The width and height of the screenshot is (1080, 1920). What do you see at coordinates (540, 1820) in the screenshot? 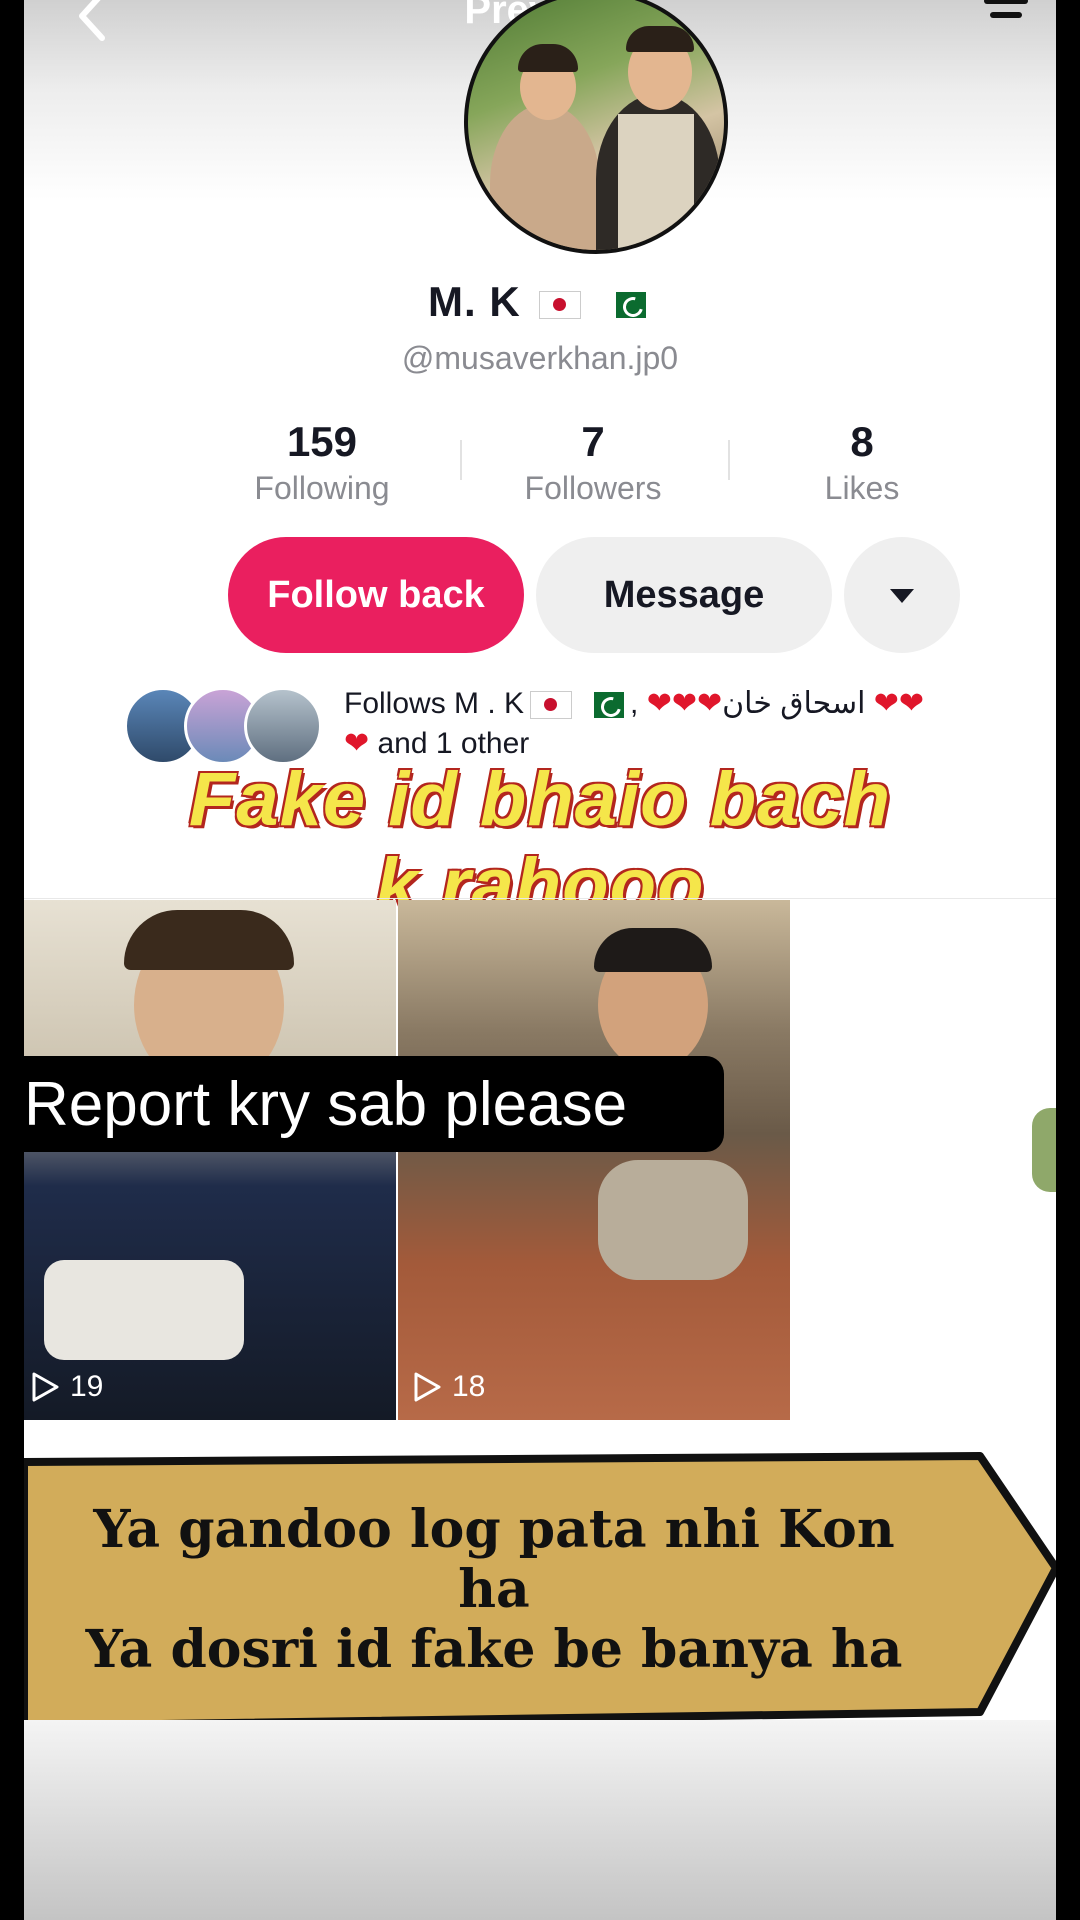
I see `bottom-background` at bounding box center [540, 1820].